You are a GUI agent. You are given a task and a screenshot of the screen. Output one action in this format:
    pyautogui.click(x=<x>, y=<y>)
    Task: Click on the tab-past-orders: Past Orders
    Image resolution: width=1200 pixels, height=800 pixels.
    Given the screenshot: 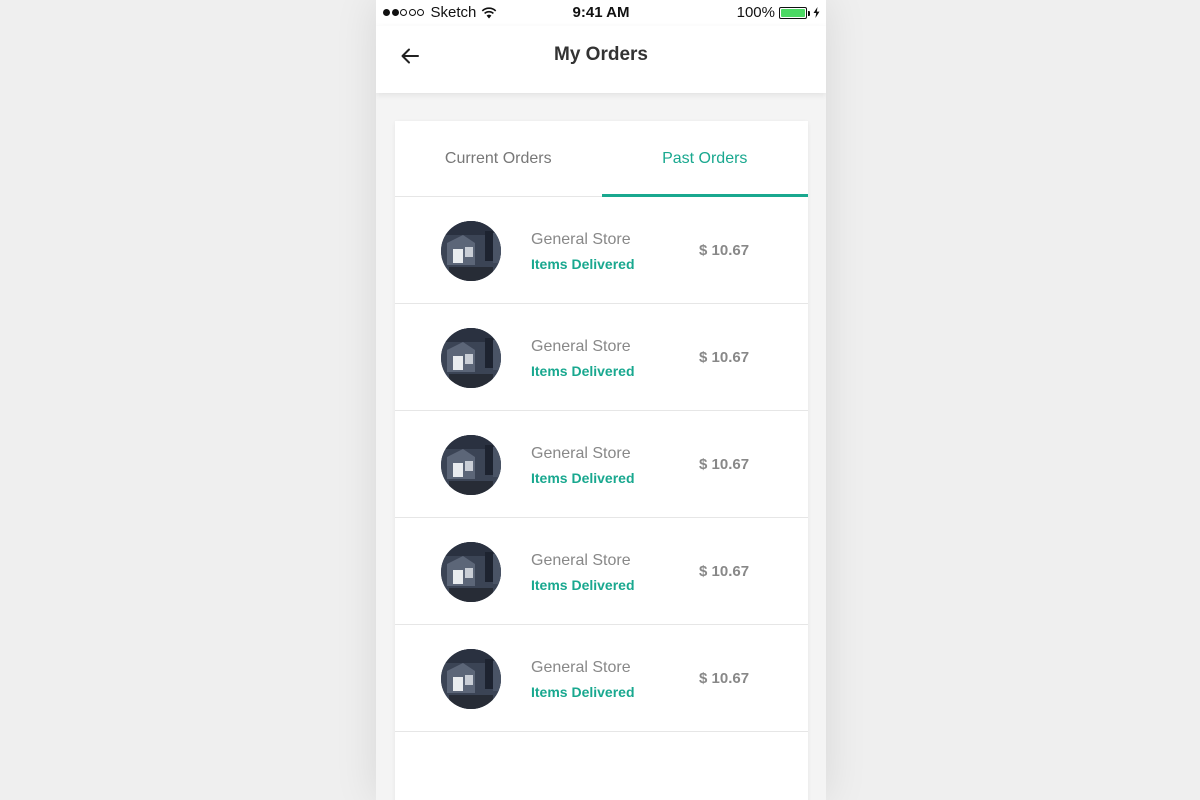 What is the action you would take?
    pyautogui.click(x=705, y=159)
    